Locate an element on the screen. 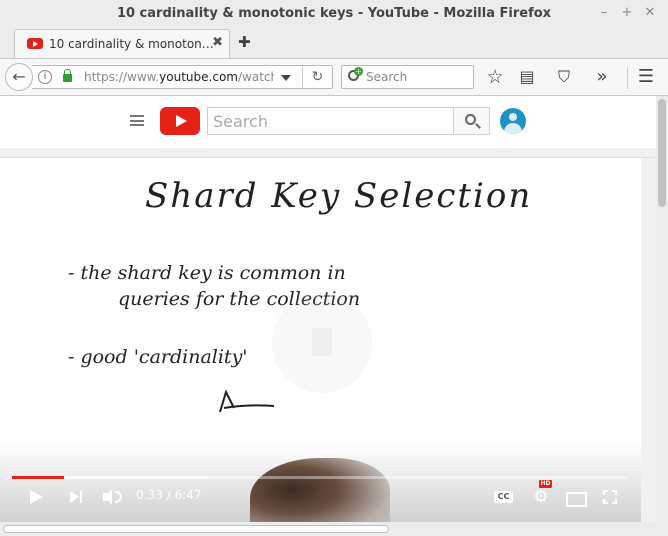 This screenshot has height=536, width=668. minimize-button: – is located at coordinates (604, 13).